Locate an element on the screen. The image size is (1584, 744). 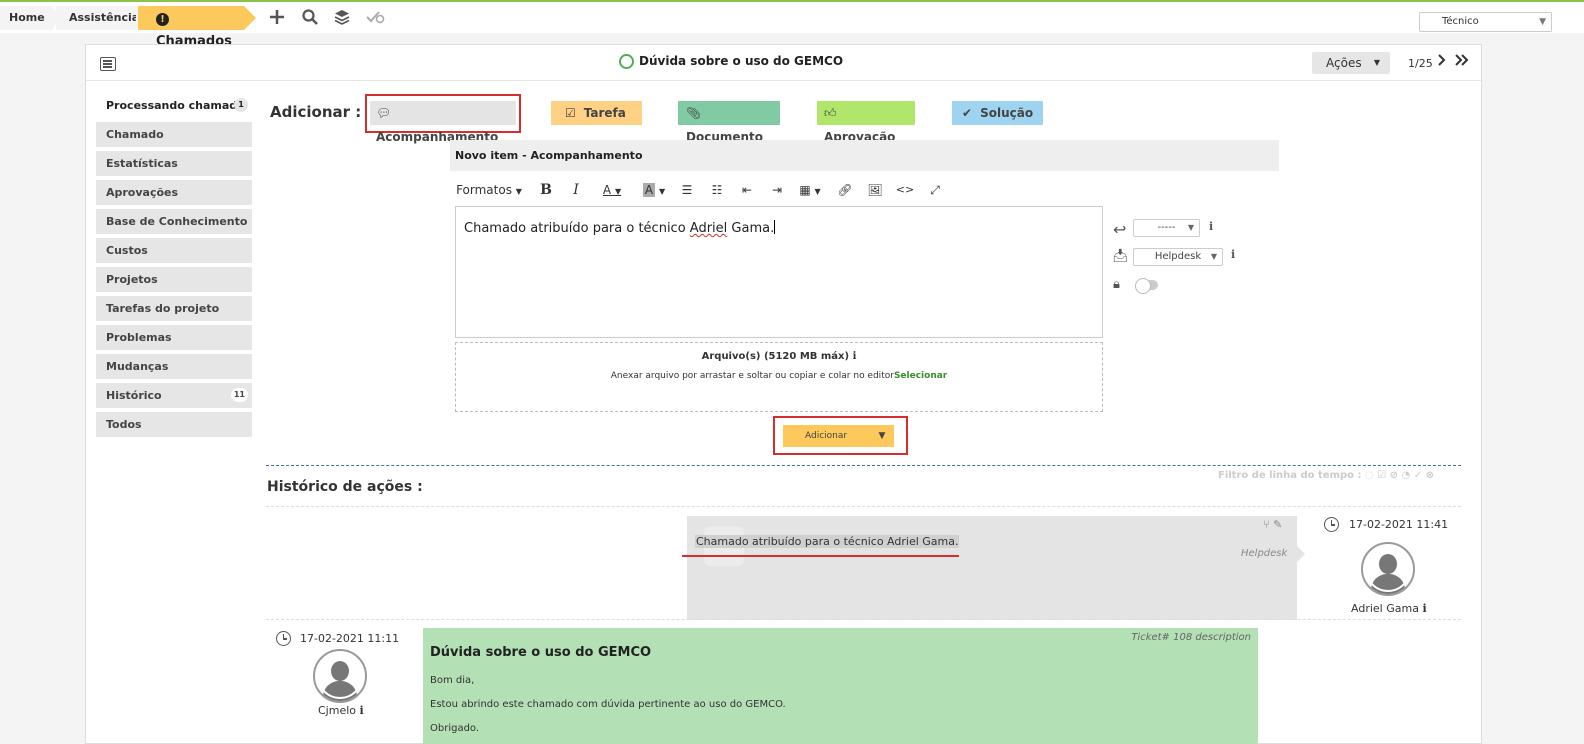
add-task-label: Tarefa is located at coordinates (604, 113).